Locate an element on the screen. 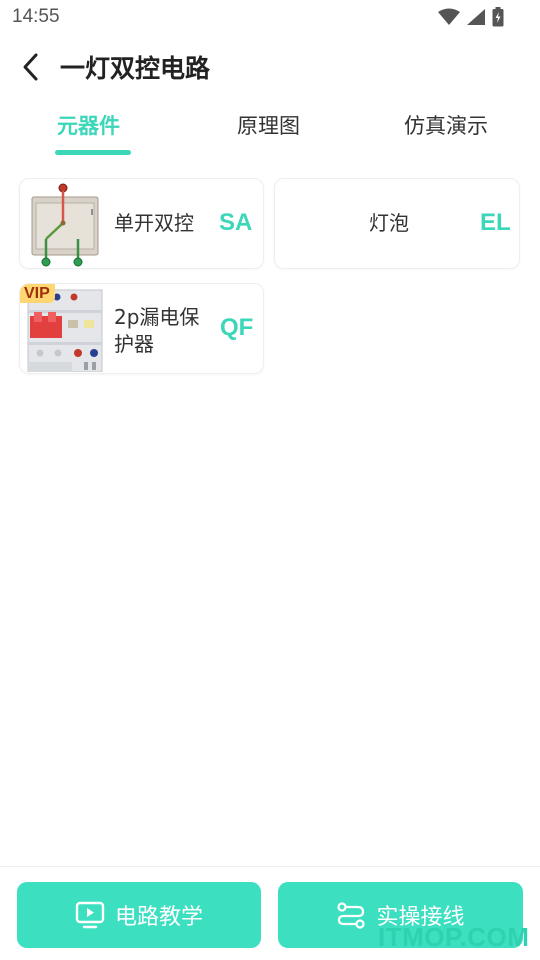 This screenshot has height=960, width=540. tab-indicator is located at coordinates (93, 152).